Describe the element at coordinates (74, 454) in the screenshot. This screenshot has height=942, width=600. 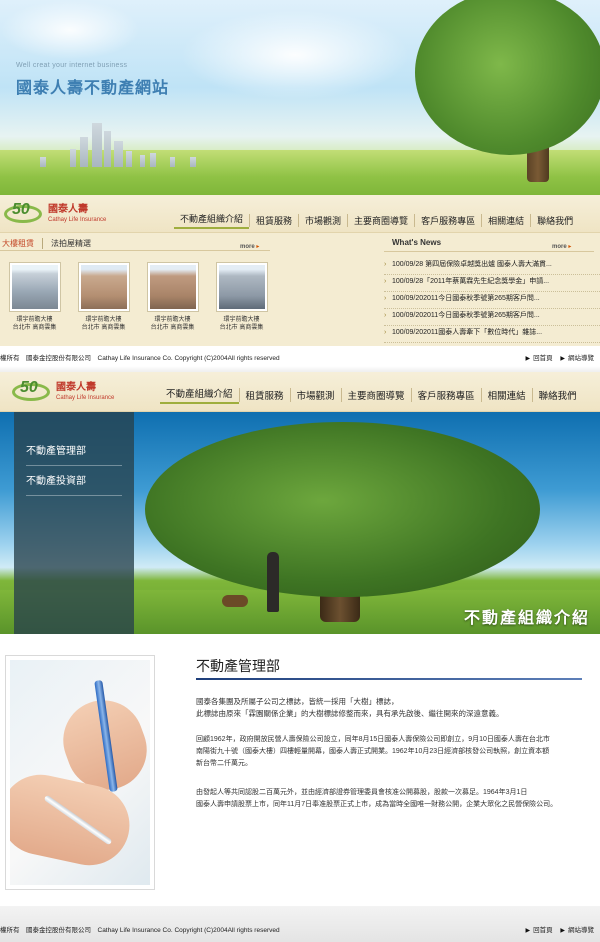
I see `side-item-management: 不動產管理部` at that location.